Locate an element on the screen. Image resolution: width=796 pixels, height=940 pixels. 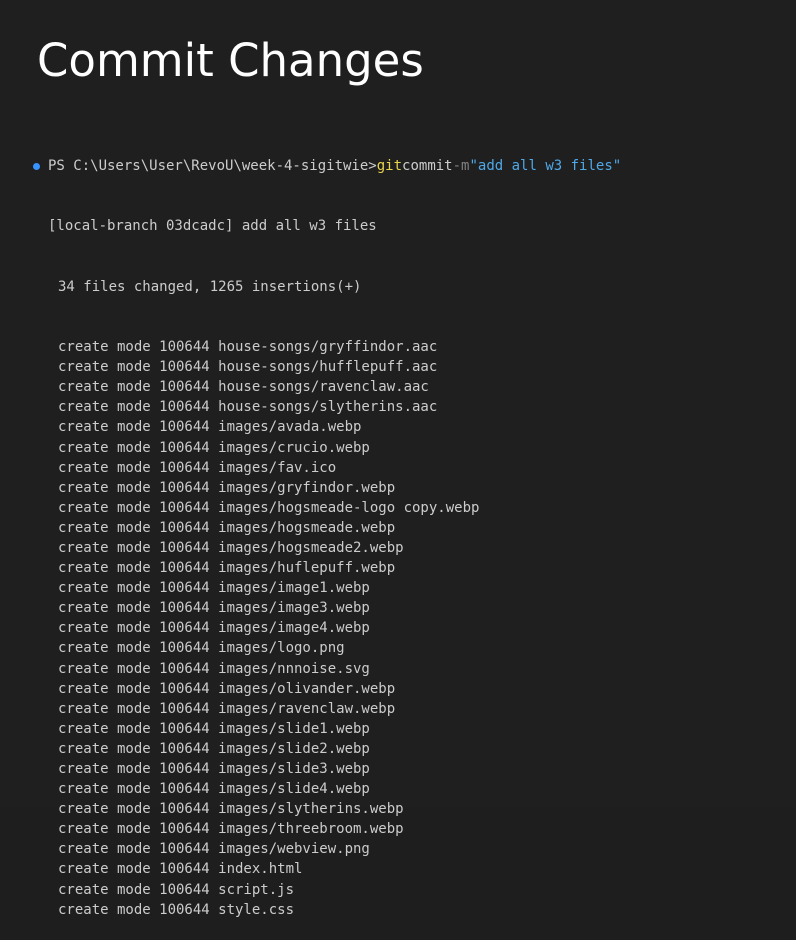
create-mode-line: create mode 100644 images/huflepuff.webp is located at coordinates (227, 568).